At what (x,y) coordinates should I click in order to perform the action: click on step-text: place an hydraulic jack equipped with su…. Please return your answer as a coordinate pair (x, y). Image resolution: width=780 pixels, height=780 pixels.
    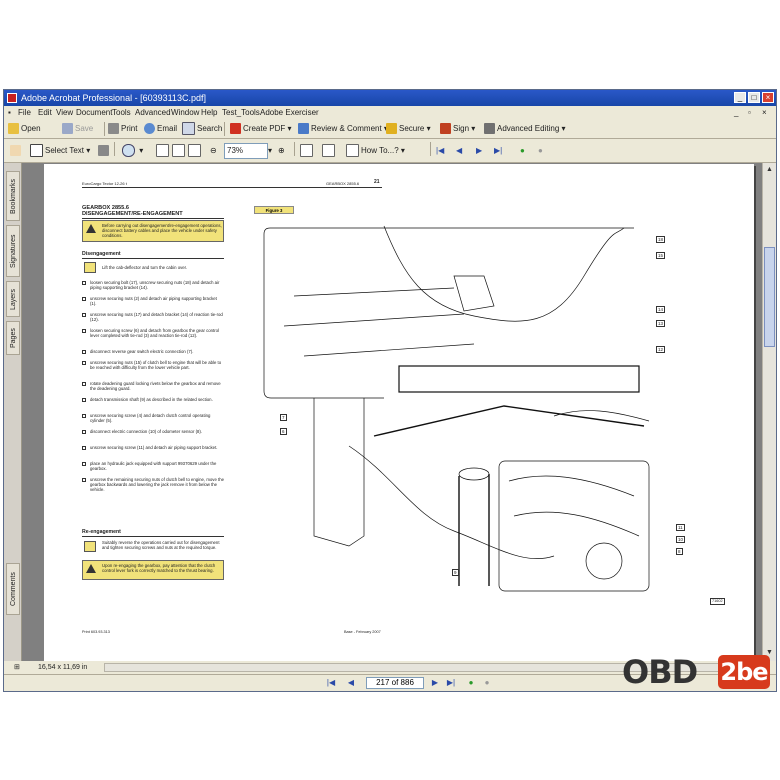
    Looking at the image, I should click on (153, 466).